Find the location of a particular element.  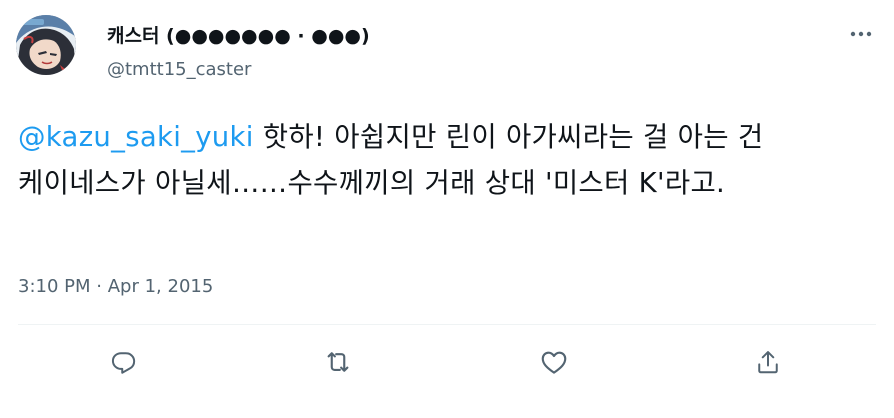

more-options-button is located at coordinates (861, 34).